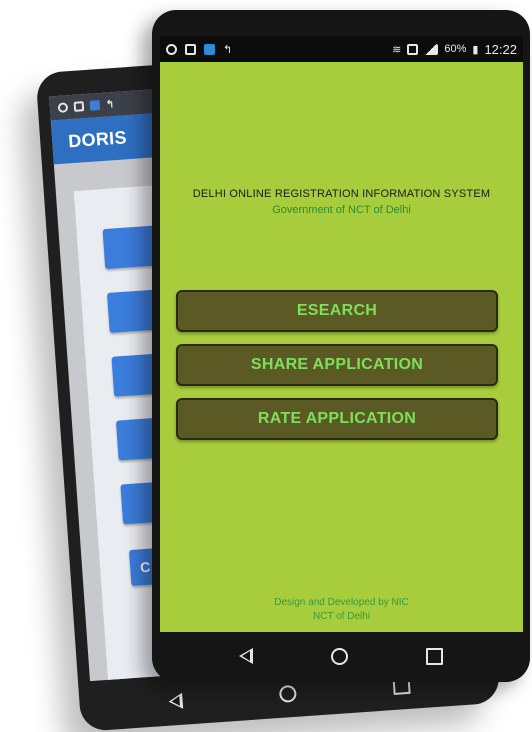 The image size is (532, 732). Describe the element at coordinates (97, 138) in the screenshot. I see `back-app-title: DORIS` at that location.